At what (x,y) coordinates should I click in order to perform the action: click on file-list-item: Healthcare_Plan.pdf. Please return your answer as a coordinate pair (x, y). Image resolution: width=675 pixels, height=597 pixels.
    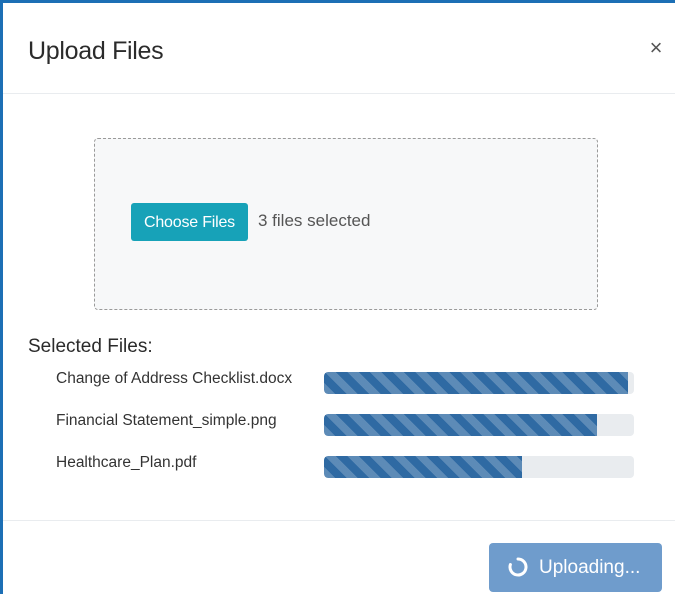
    Looking at the image, I should click on (339, 465).